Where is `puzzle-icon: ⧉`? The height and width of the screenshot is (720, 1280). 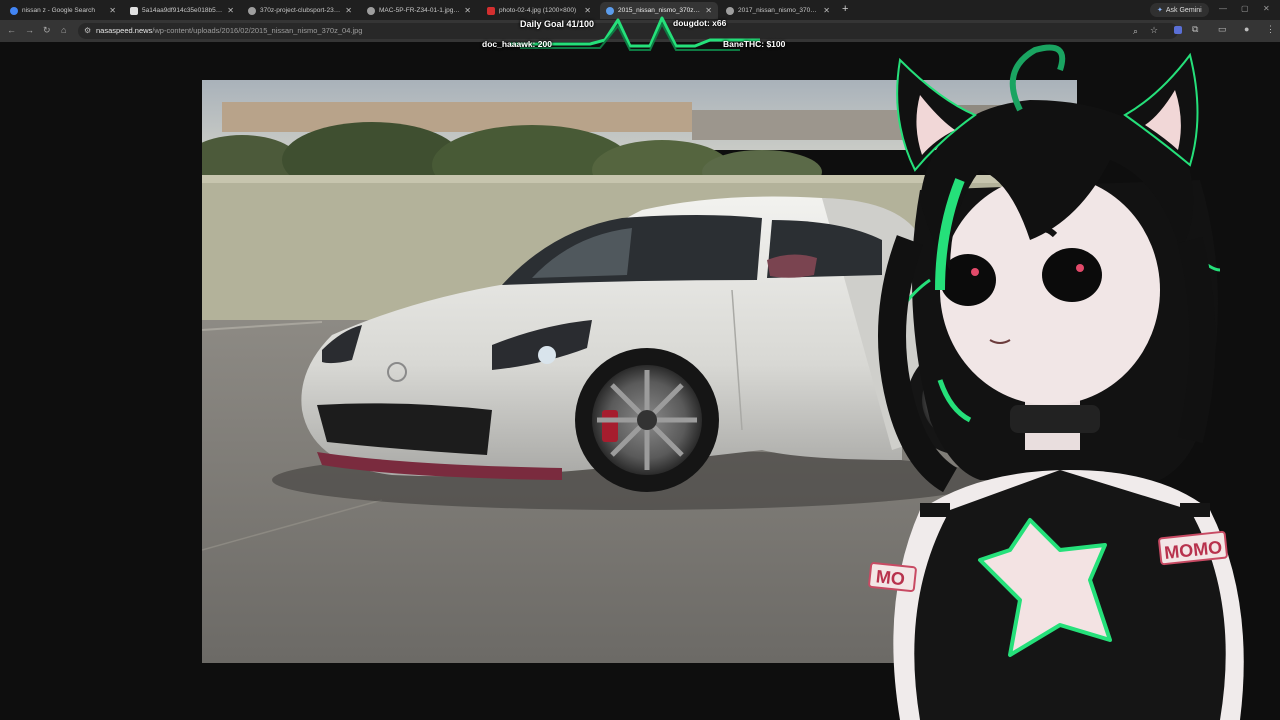 puzzle-icon: ⧉ is located at coordinates (1195, 29).